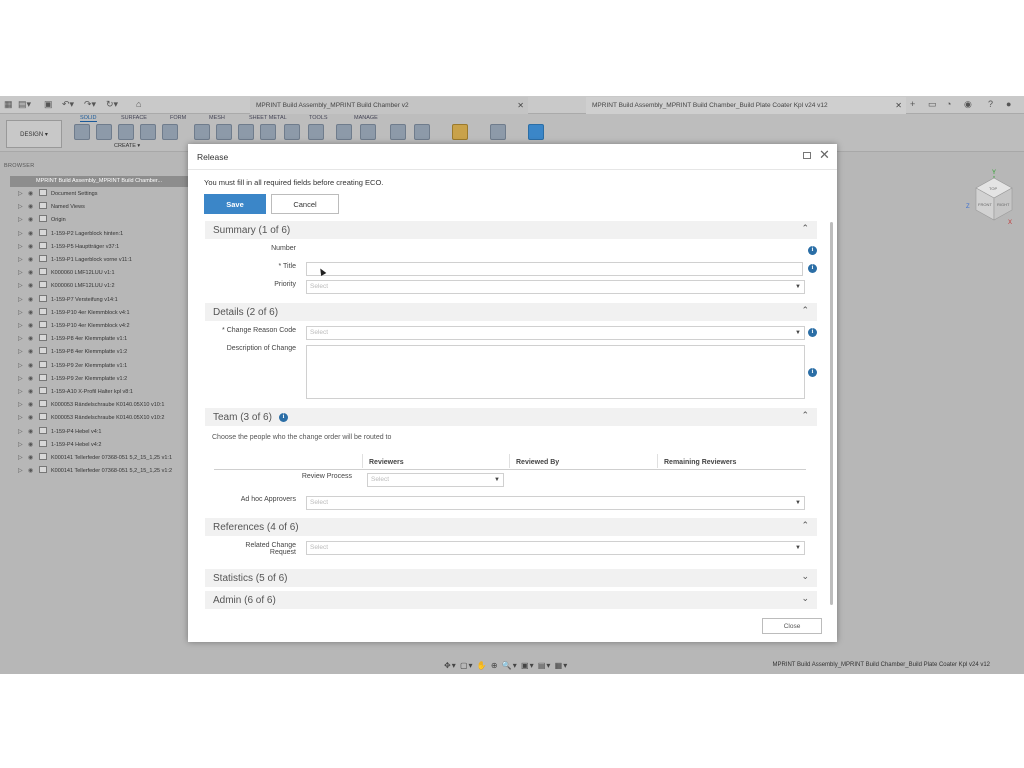 This screenshot has height=768, width=1024. What do you see at coordinates (112, 104) in the screenshot?
I see `refresh-icon: ↻▾` at bounding box center [112, 104].